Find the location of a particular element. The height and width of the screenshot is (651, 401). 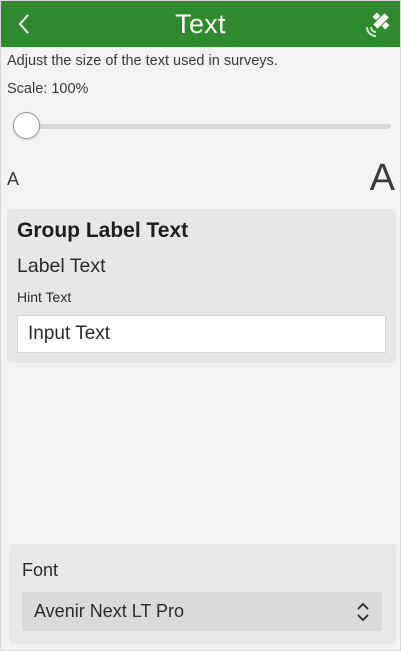

slider-track is located at coordinates (202, 126).